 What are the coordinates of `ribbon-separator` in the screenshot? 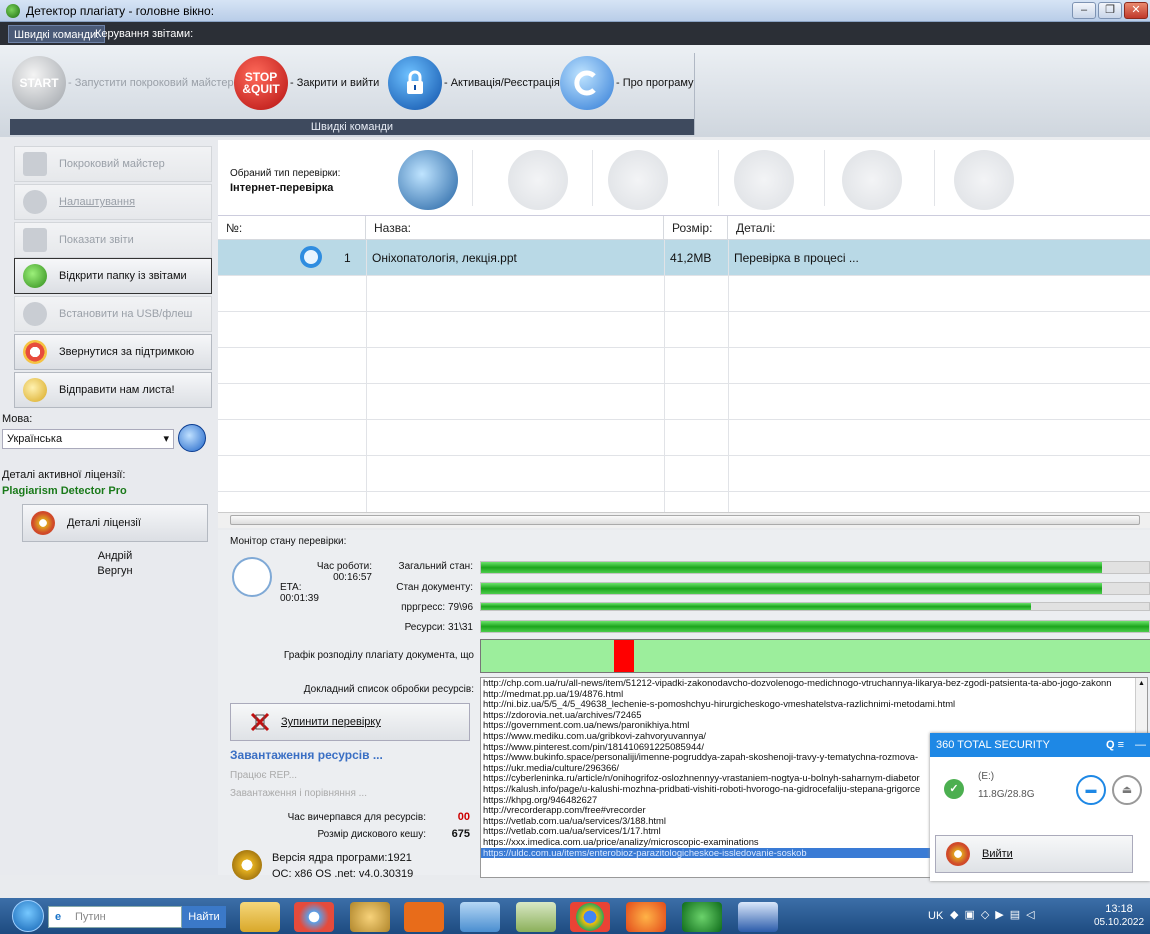 It's located at (694, 94).